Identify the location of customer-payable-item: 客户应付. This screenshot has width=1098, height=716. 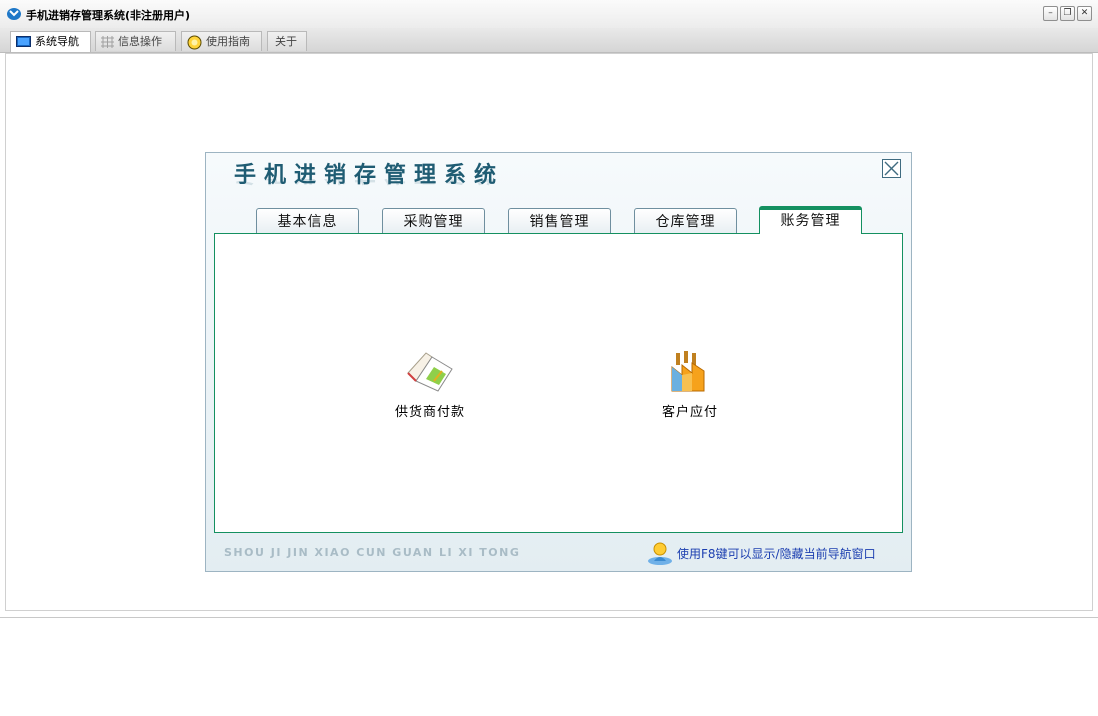
(690, 383).